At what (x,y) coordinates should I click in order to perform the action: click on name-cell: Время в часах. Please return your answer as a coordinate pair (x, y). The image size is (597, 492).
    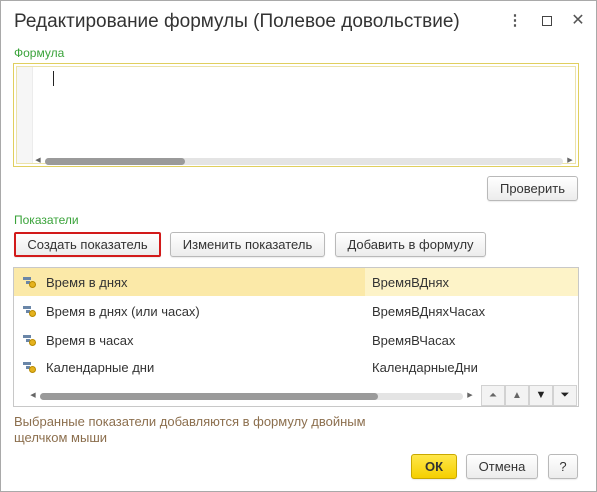
    Looking at the image, I should click on (189, 340).